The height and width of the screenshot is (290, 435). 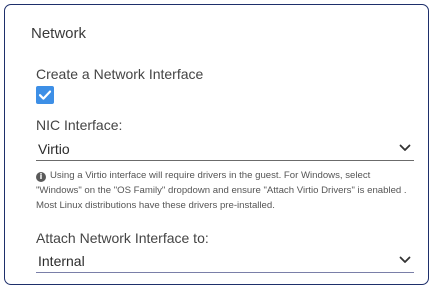 I want to click on section-title: Network, so click(x=59, y=33).